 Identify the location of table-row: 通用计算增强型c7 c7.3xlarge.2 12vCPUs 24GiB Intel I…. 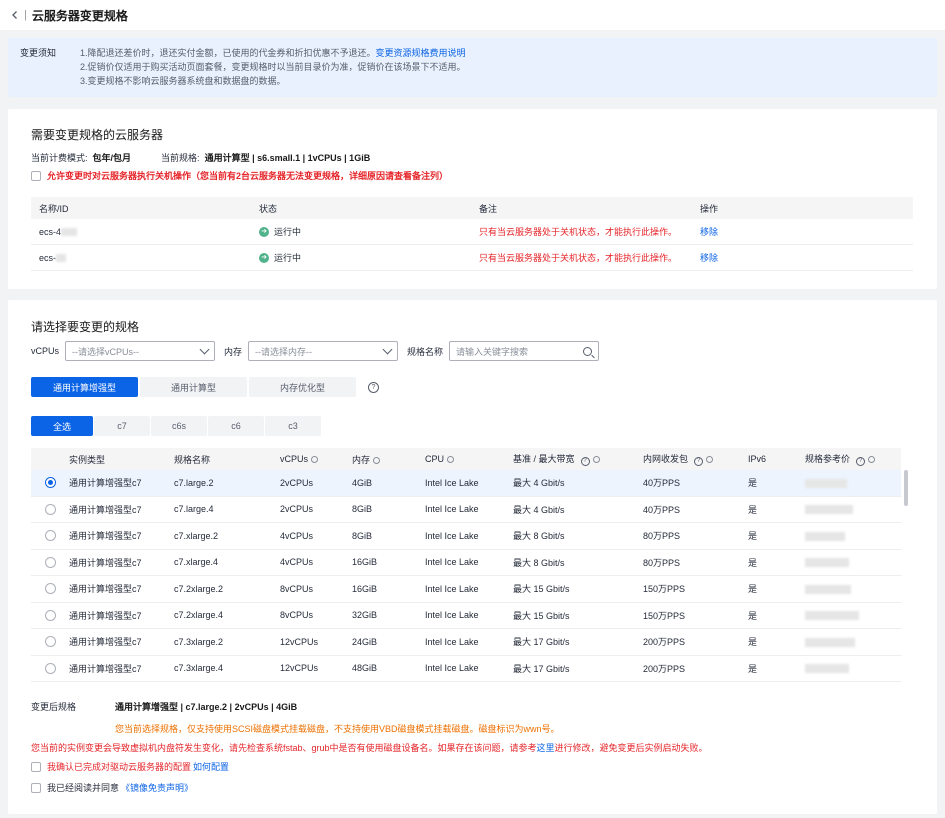
(466, 642).